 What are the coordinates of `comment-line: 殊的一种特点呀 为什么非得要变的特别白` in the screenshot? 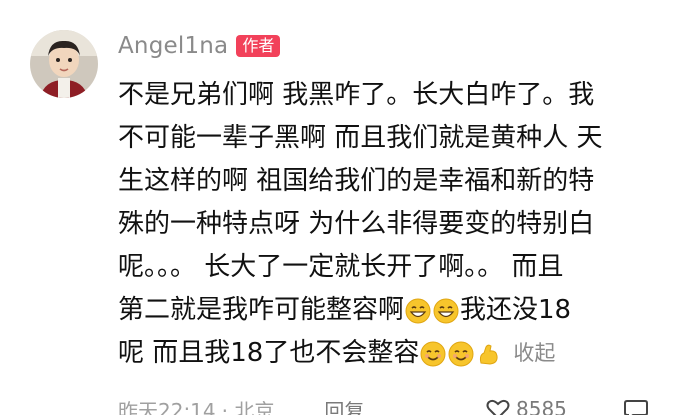 It's located at (356, 224).